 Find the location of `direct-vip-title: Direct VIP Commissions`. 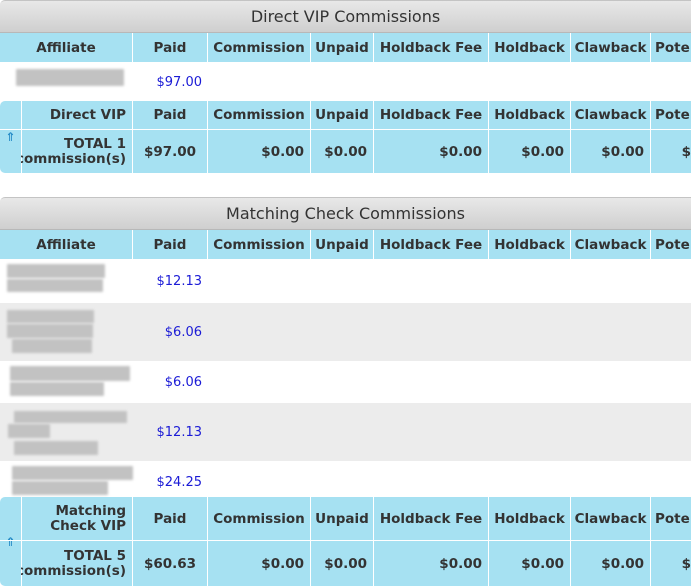

direct-vip-title: Direct VIP Commissions is located at coordinates (345, 16).